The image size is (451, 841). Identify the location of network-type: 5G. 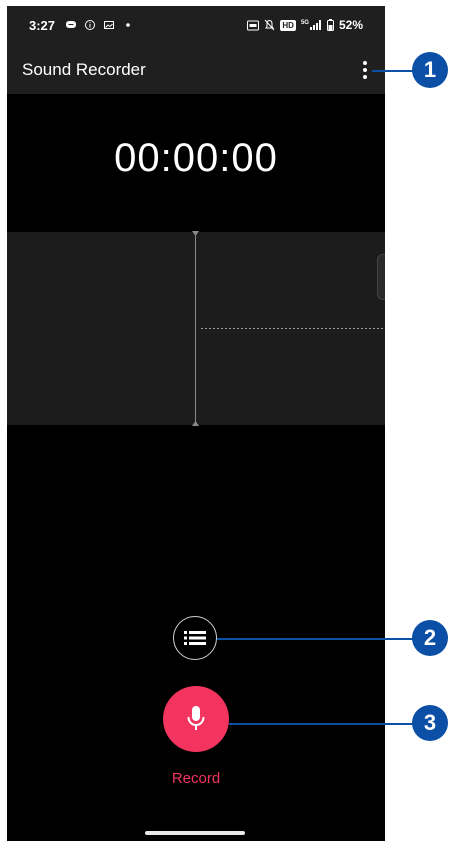
(304, 23).